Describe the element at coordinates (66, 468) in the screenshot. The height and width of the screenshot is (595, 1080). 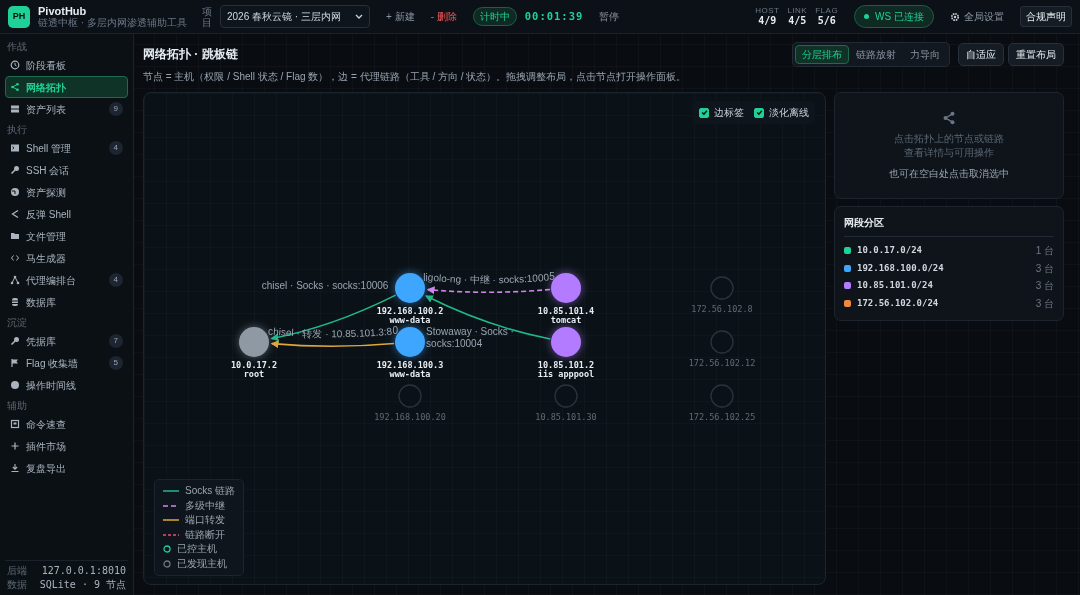
I see `sidebar-item: 复盘导出` at that location.